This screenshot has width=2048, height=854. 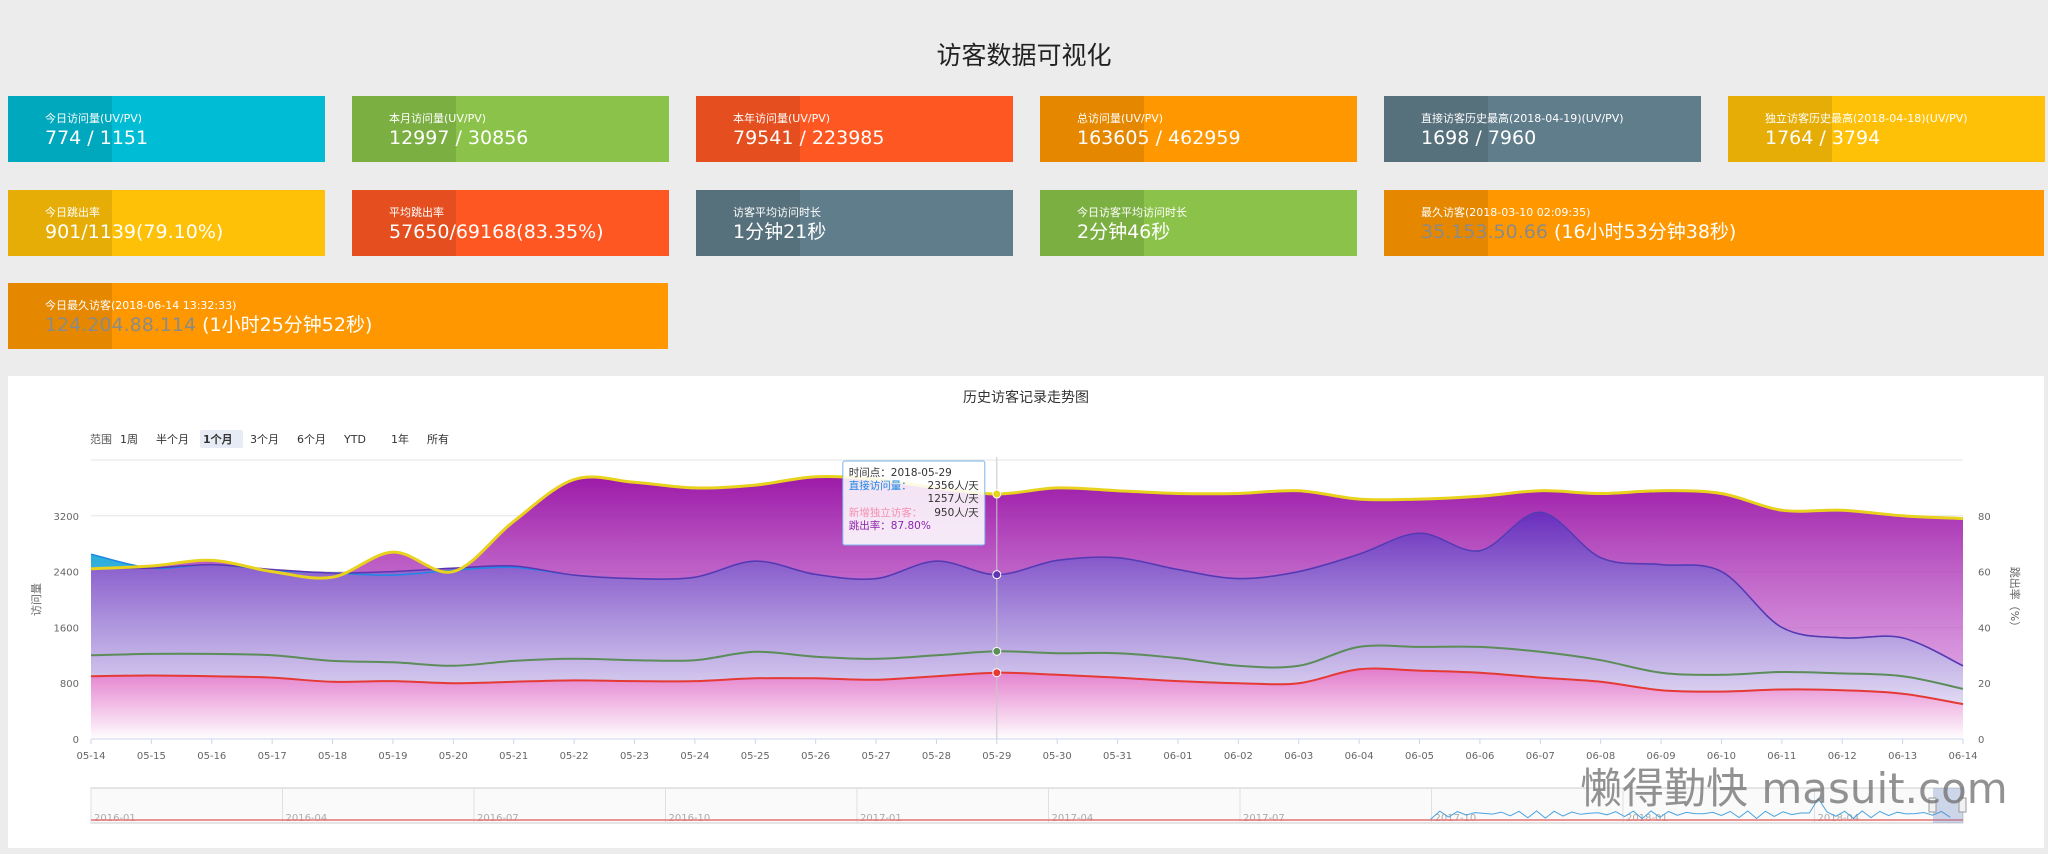 I want to click on x-tick-label: 05-26, so click(x=815, y=756).